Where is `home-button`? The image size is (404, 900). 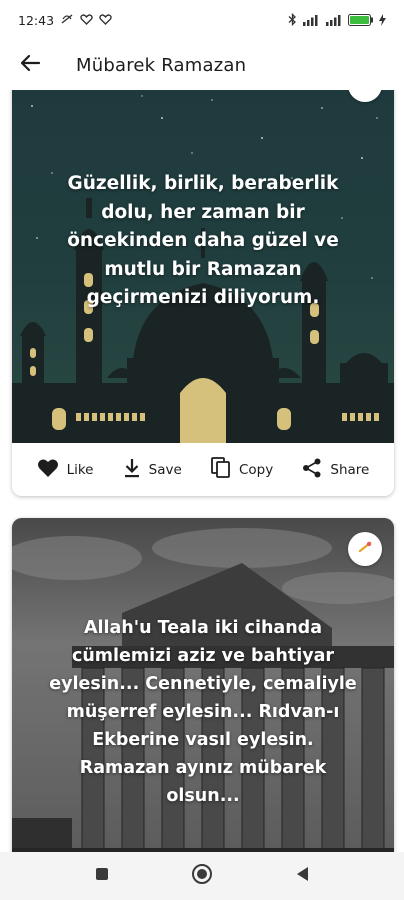
home-button is located at coordinates (202, 876).